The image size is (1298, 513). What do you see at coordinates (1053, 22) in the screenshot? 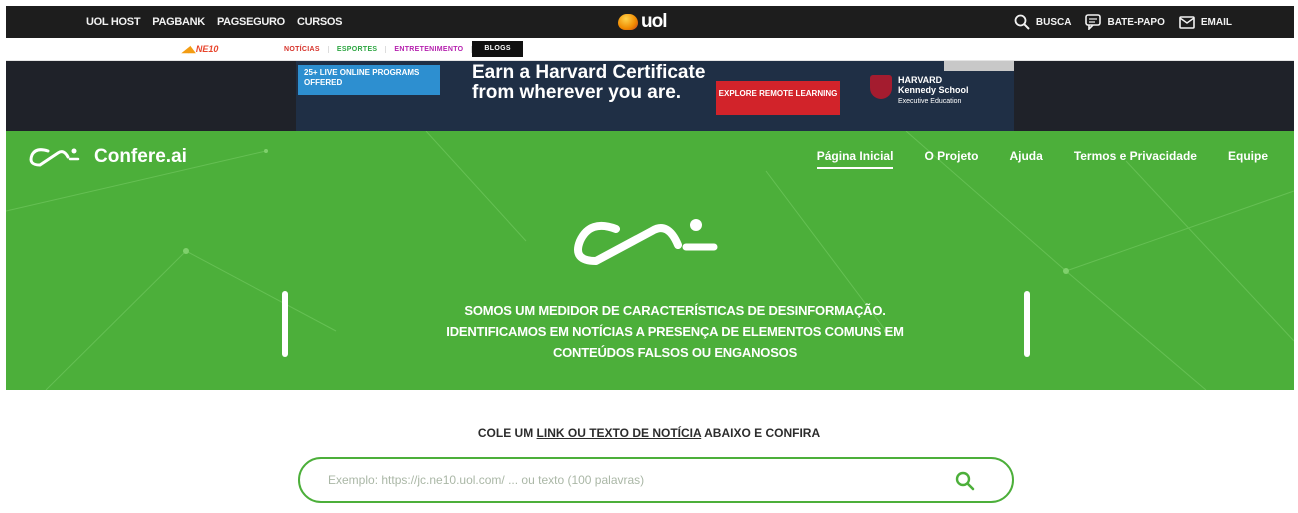
I see `busca-label: BUSCA` at bounding box center [1053, 22].